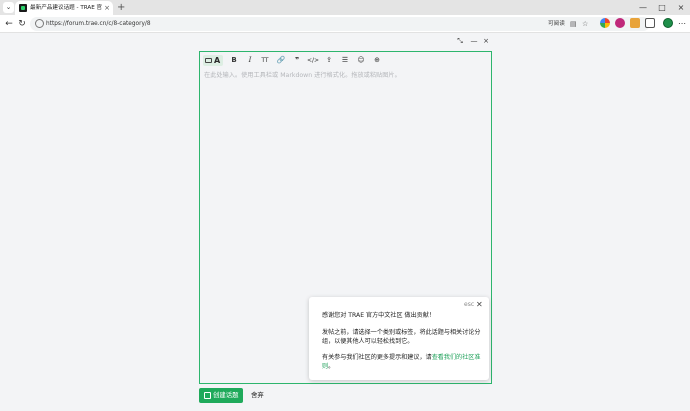  What do you see at coordinates (479, 304) in the screenshot?
I see `popup-close-icon: ✕` at bounding box center [479, 304].